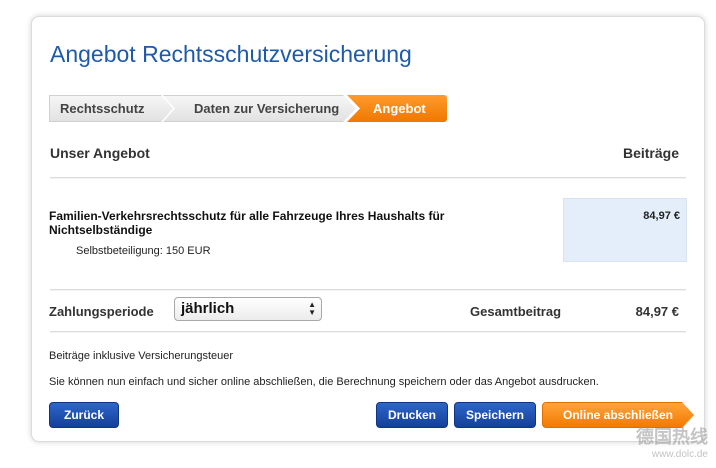 The height and width of the screenshot is (468, 716). Describe the element at coordinates (208, 308) in the screenshot. I see `payment-period-value: jährlich` at that location.